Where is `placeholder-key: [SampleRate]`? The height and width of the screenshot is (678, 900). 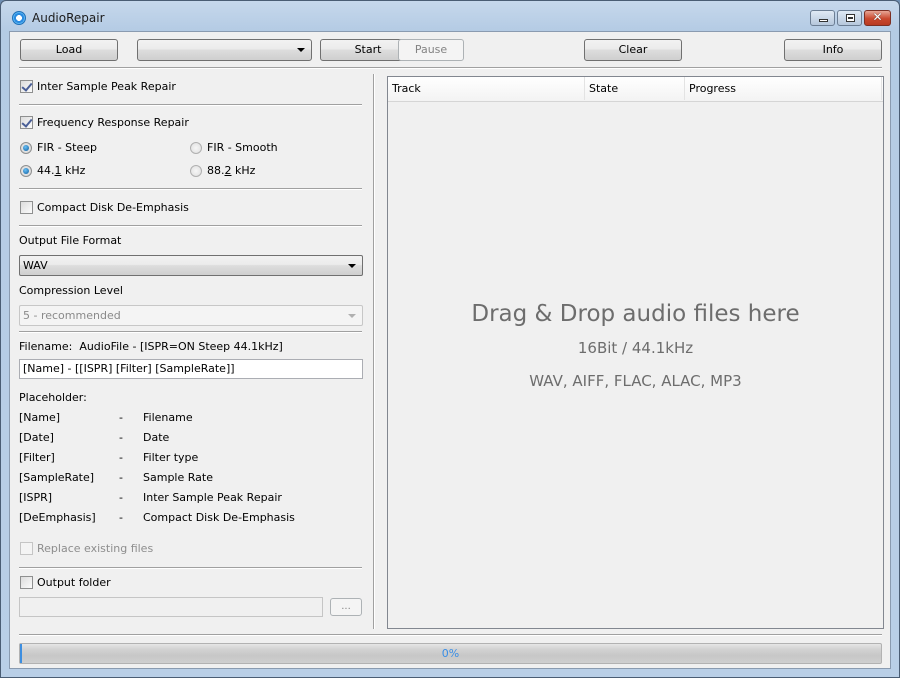
placeholder-key: [SampleRate] is located at coordinates (57, 477).